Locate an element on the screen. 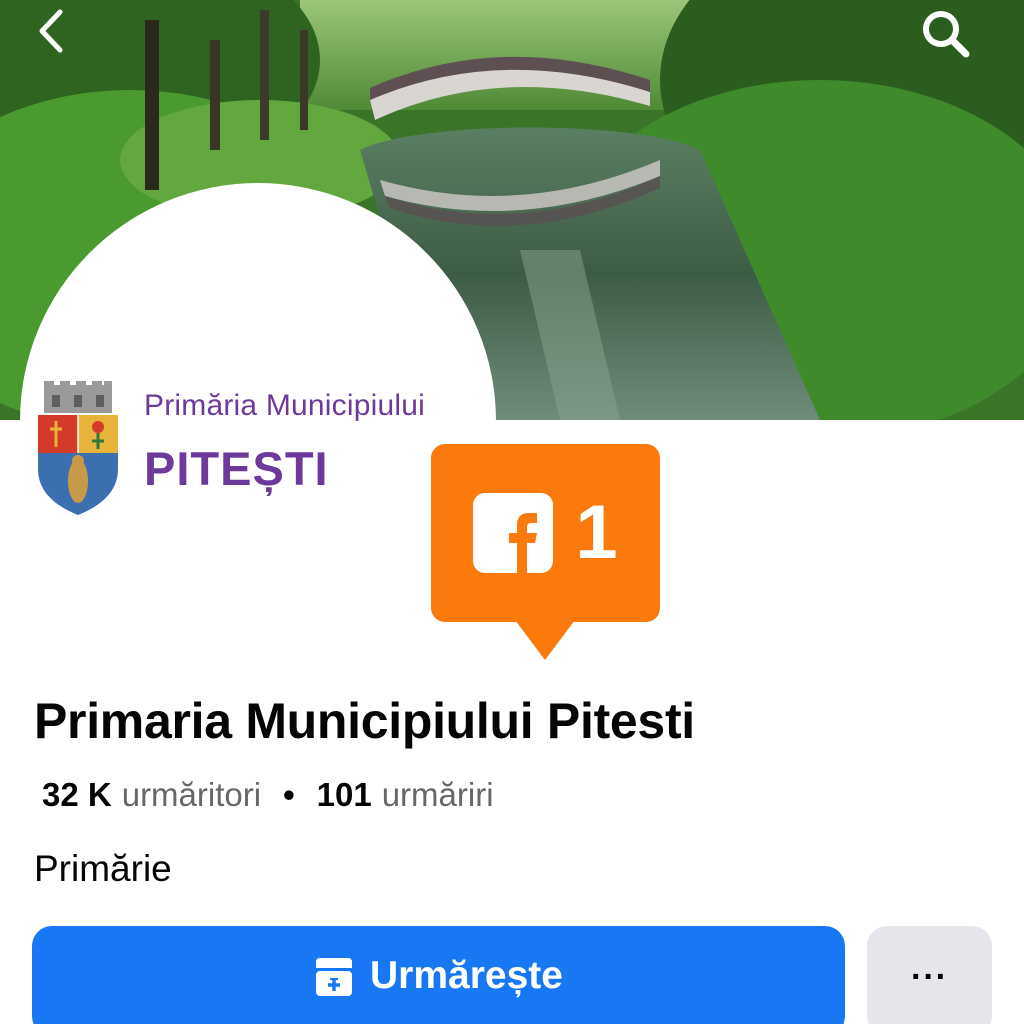 This screenshot has height=1024, width=1024. chevron-left-icon is located at coordinates (51, 31).